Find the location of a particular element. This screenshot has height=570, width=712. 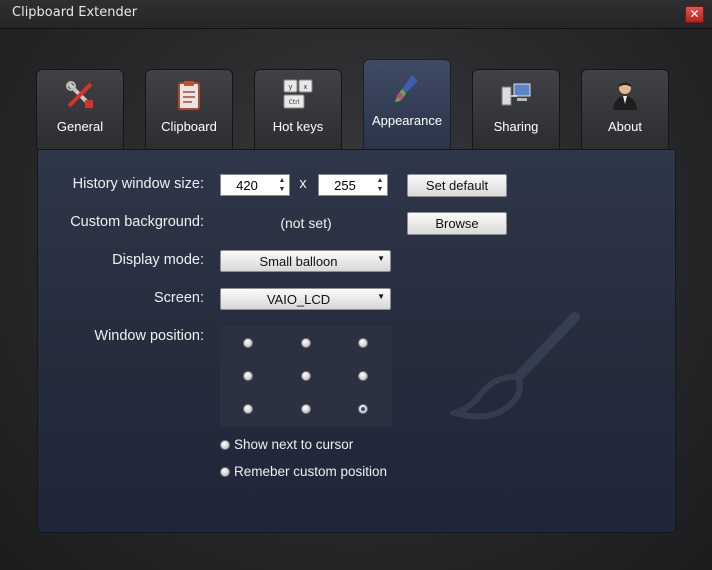

tab-label: General is located at coordinates (80, 126).